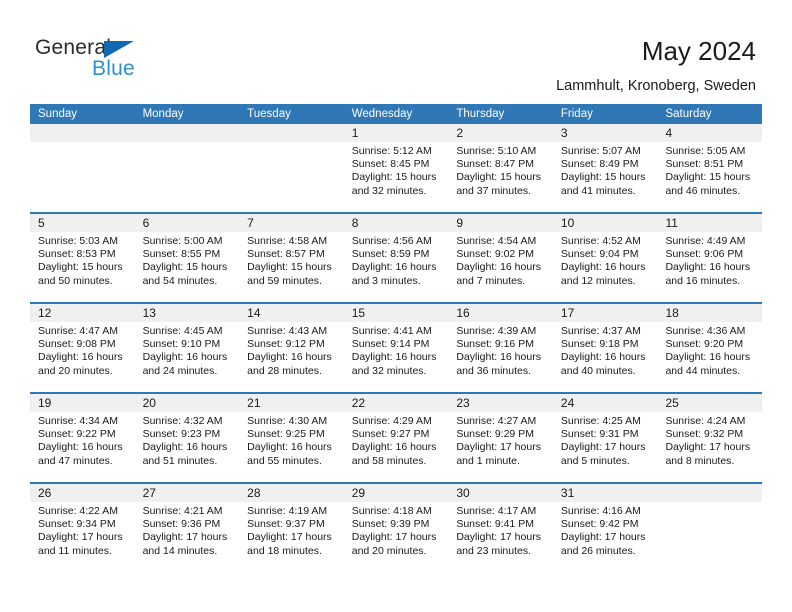 The height and width of the screenshot is (612, 792). What do you see at coordinates (187, 313) in the screenshot?
I see `day-number-bar: 13` at bounding box center [187, 313].